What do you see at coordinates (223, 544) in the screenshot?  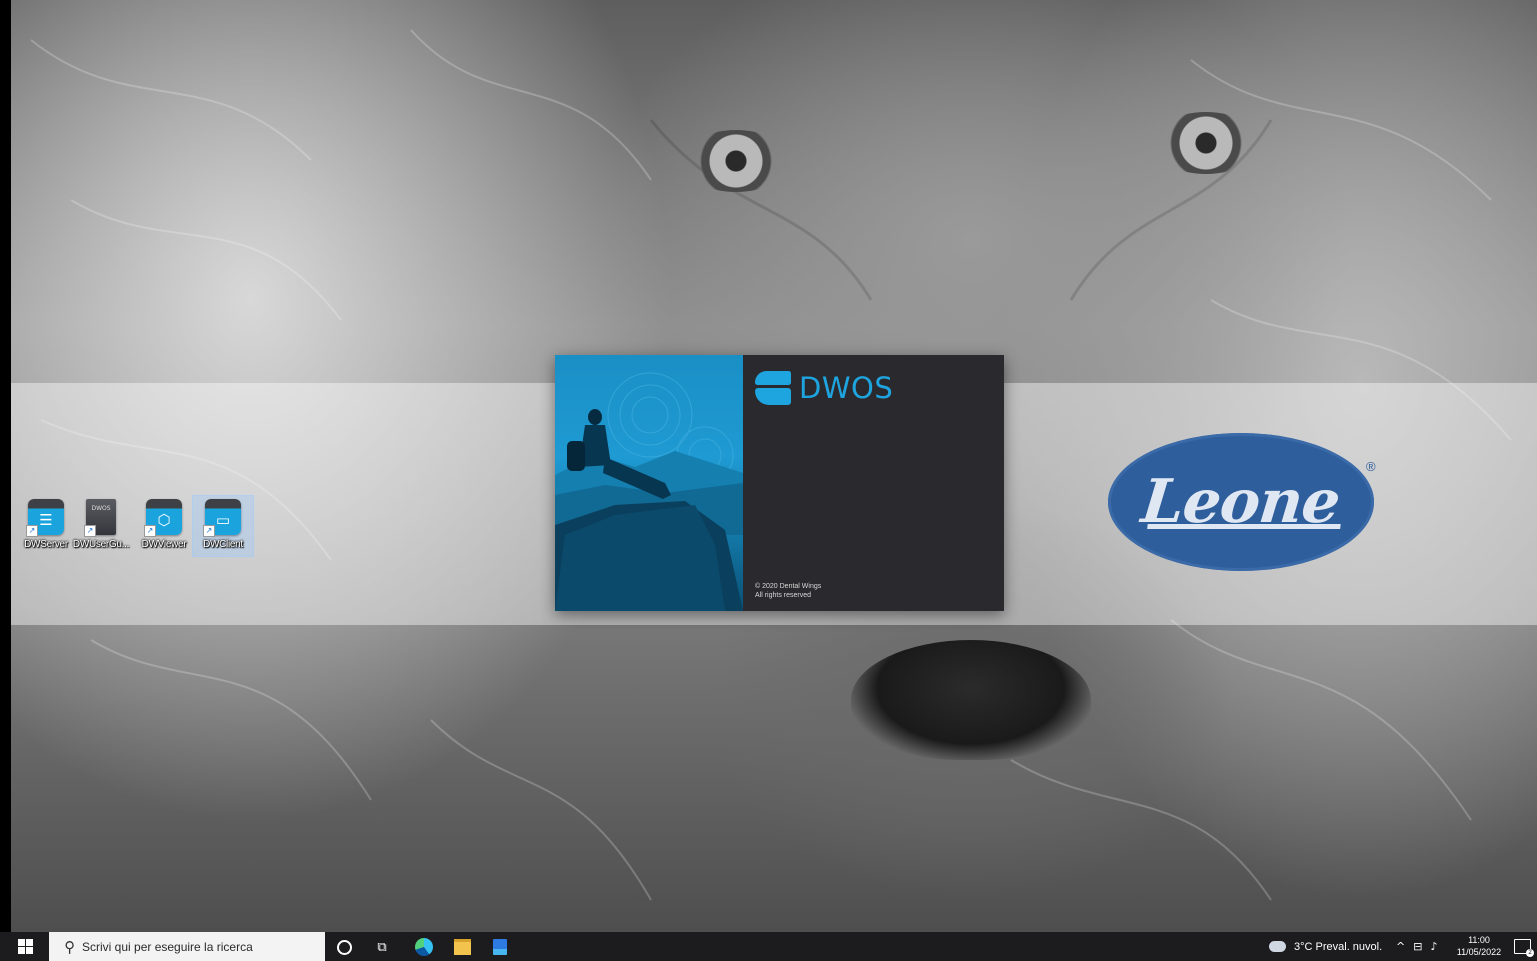 I see `desktop-icon-label: DWClient` at bounding box center [223, 544].